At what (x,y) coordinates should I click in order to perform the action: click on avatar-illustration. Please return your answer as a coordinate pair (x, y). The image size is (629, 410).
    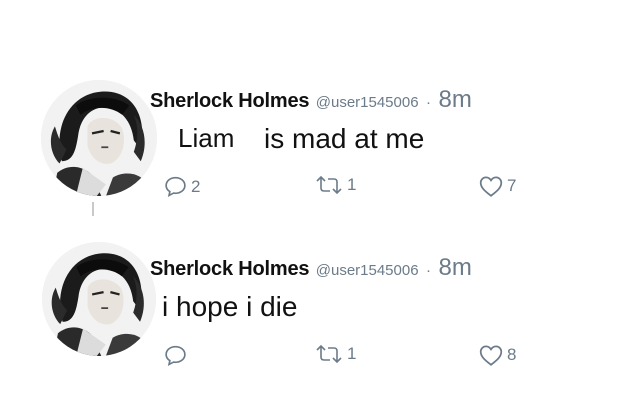
    Looking at the image, I should click on (99, 299).